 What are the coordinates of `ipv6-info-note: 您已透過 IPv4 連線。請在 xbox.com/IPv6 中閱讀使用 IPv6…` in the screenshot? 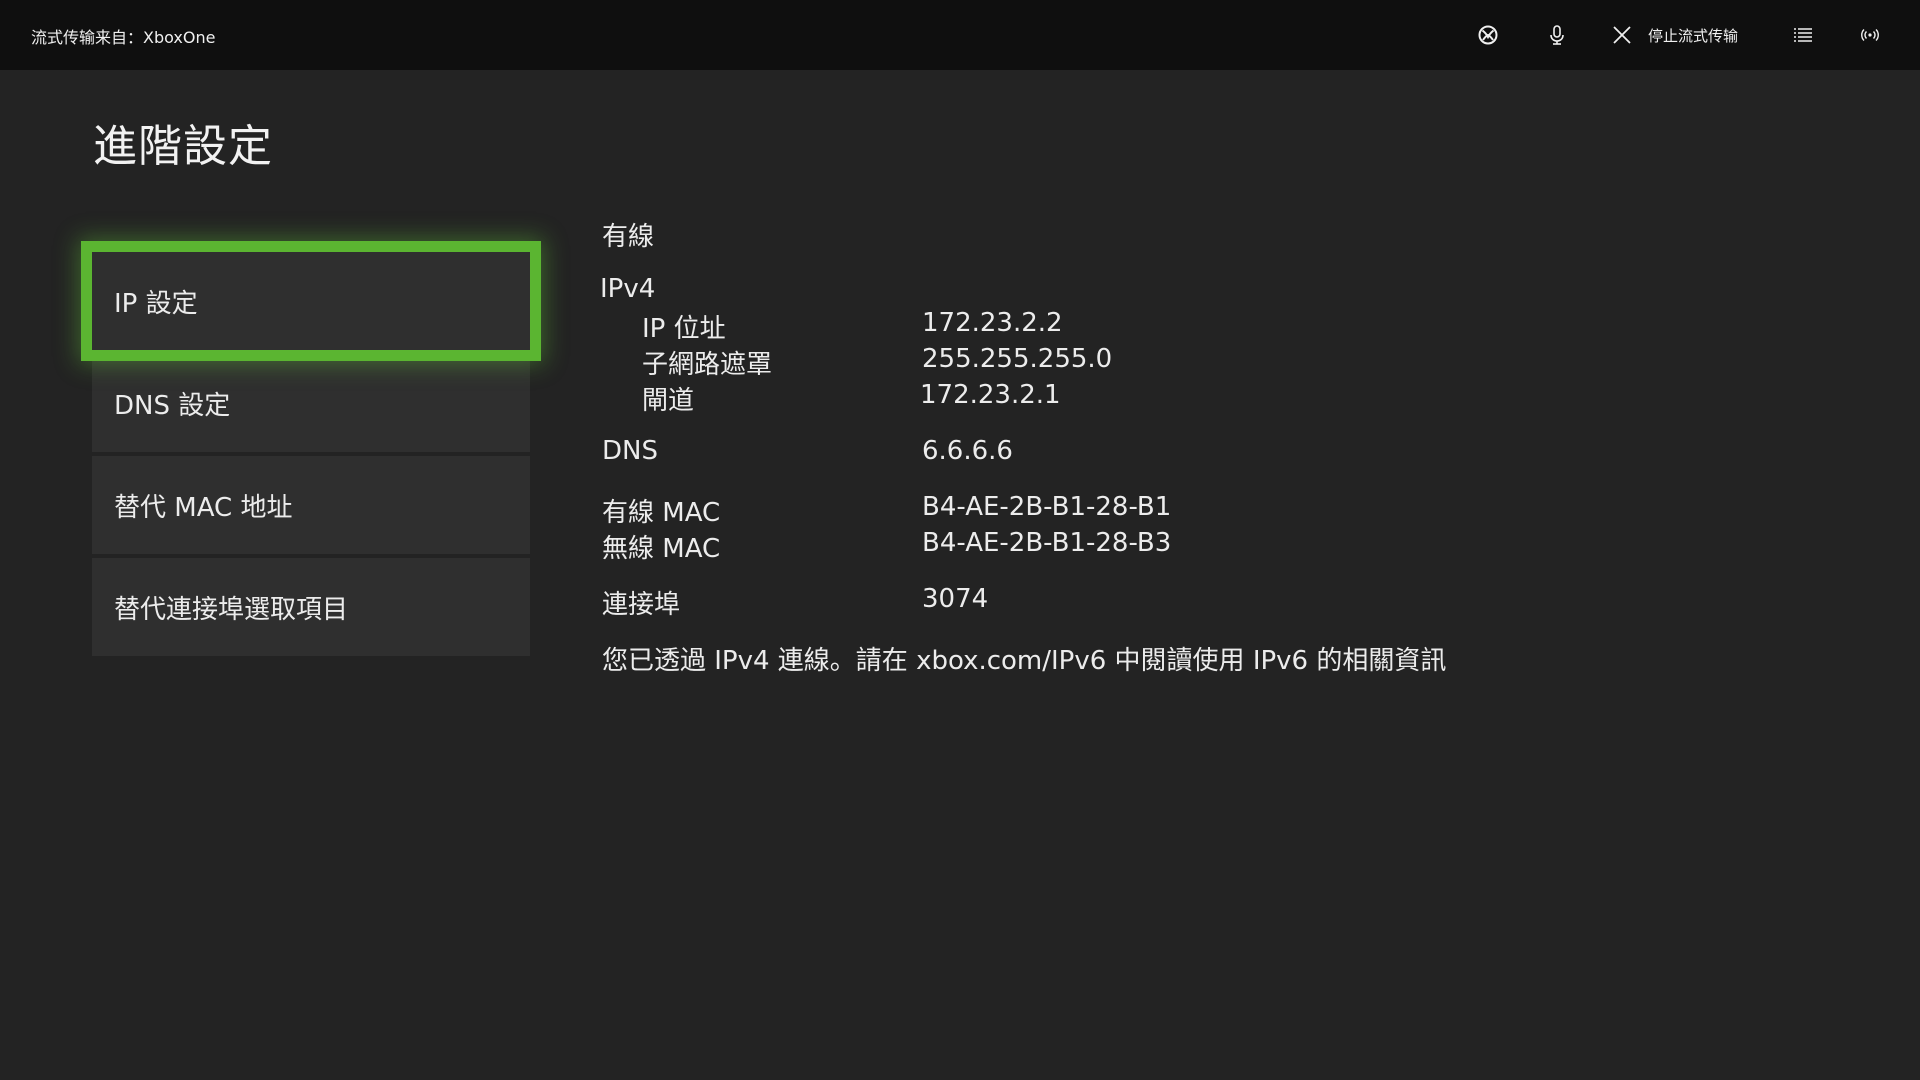 It's located at (1024, 661).